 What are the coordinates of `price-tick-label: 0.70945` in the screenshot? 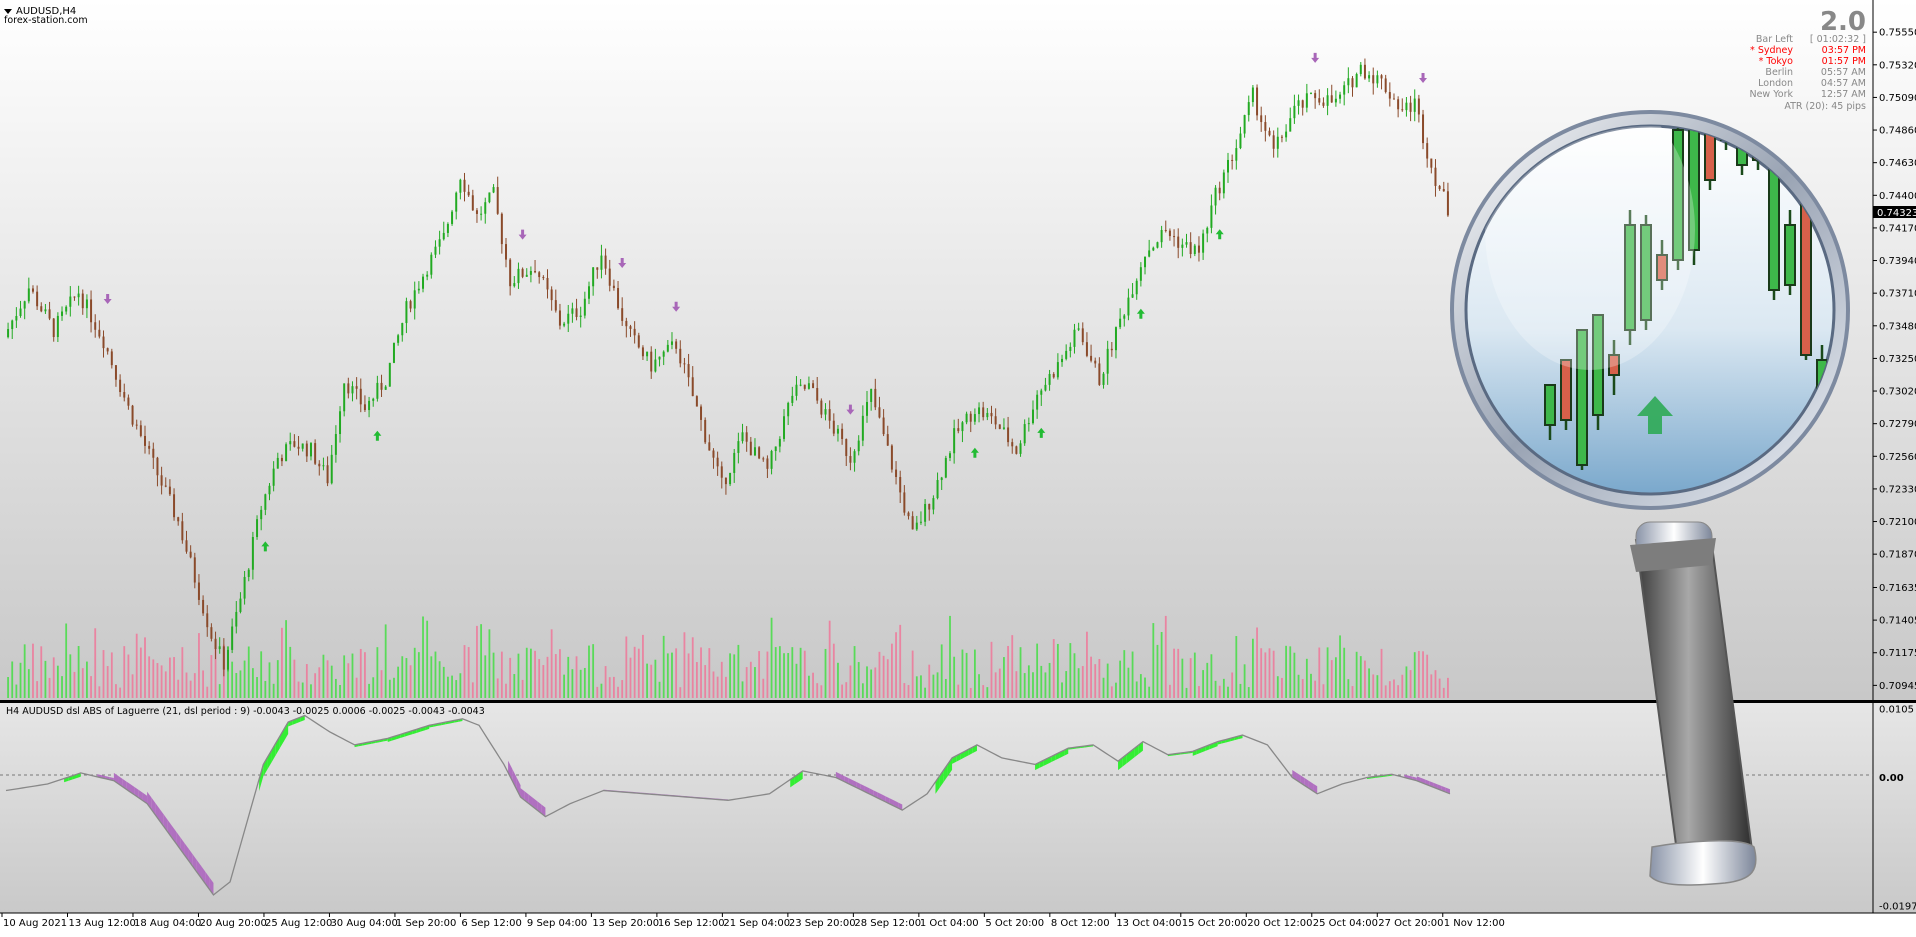 It's located at (1897, 686).